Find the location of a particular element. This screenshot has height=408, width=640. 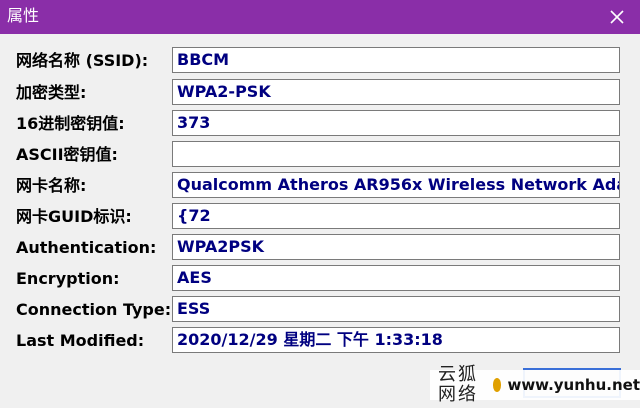

row-encryption: Encryption: AES is located at coordinates (320, 279).